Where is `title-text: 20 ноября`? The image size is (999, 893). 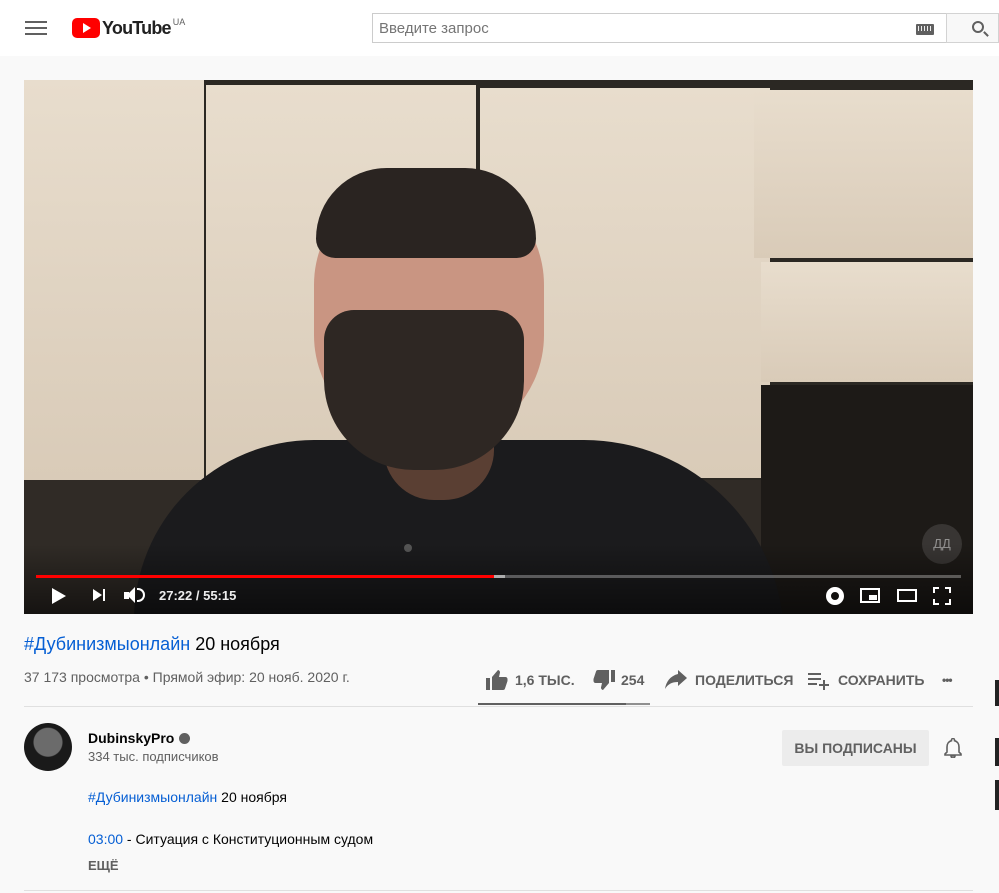
title-text: 20 ноября is located at coordinates (235, 644).